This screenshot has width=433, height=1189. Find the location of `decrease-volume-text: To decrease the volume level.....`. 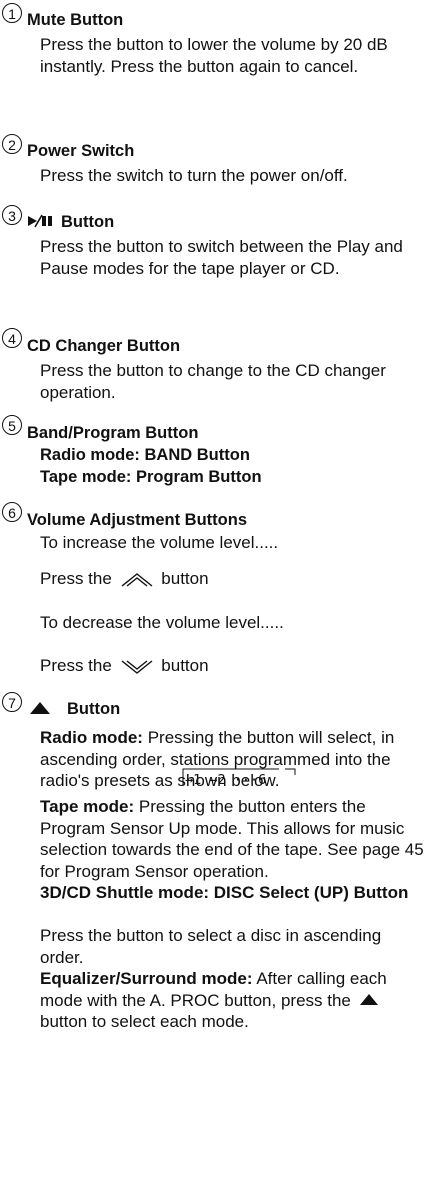

decrease-volume-text: To decrease the volume level..... is located at coordinates (162, 622).